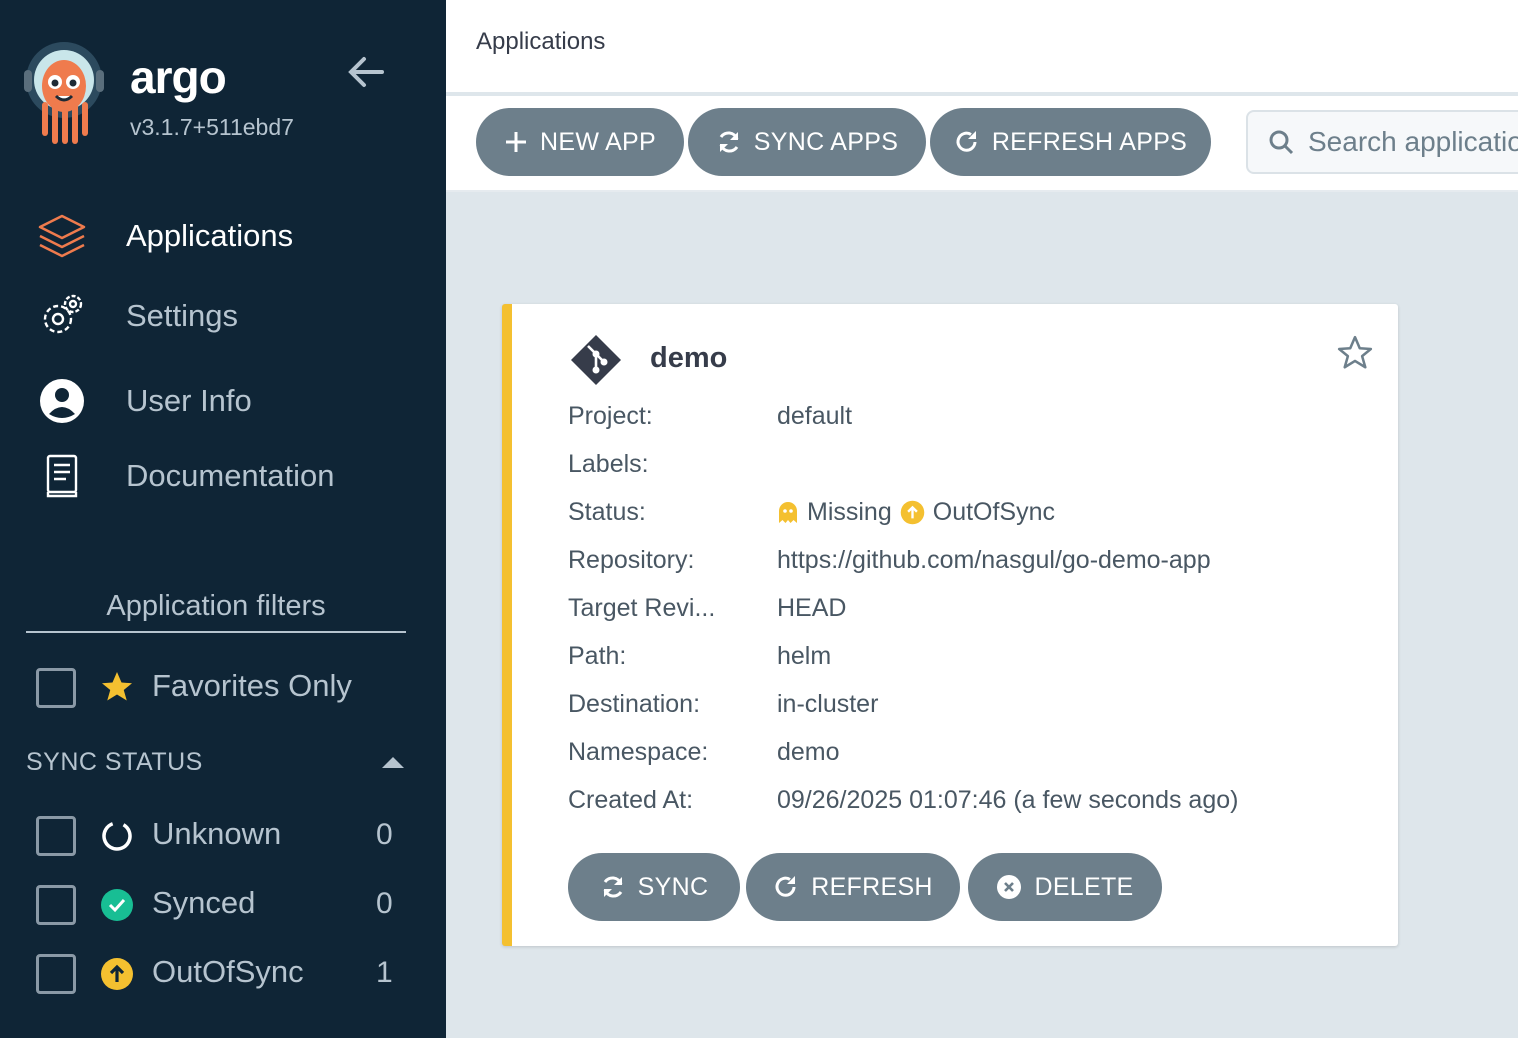  Describe the element at coordinates (117, 836) in the screenshot. I see `circle-notch-icon` at that location.